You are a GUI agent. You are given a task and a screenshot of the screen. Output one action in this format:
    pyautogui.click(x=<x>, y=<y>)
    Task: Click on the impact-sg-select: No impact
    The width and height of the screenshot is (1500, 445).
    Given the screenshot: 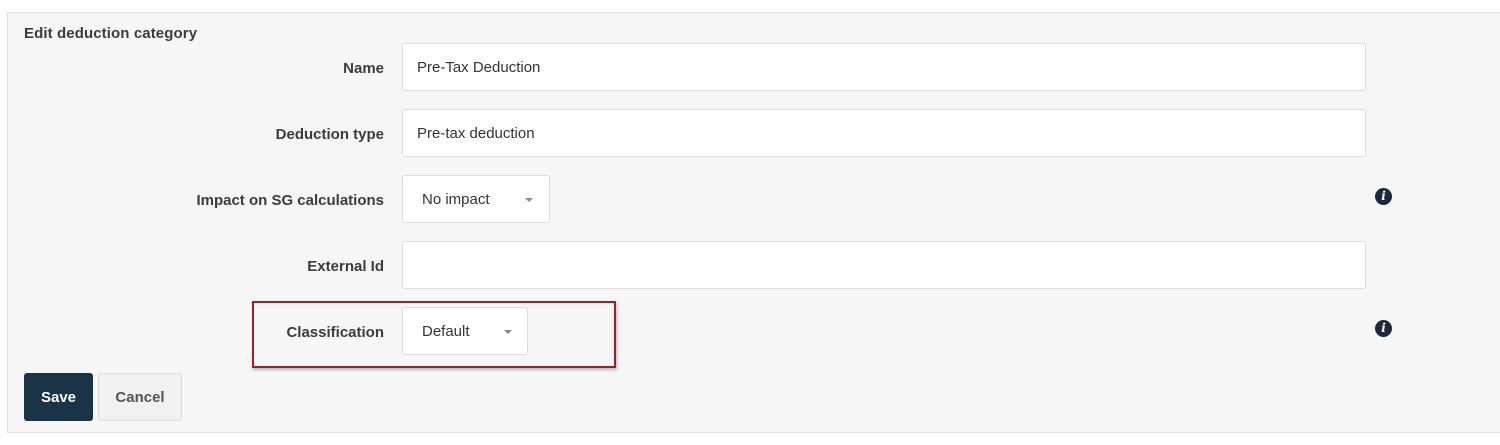 What is the action you would take?
    pyautogui.click(x=476, y=199)
    